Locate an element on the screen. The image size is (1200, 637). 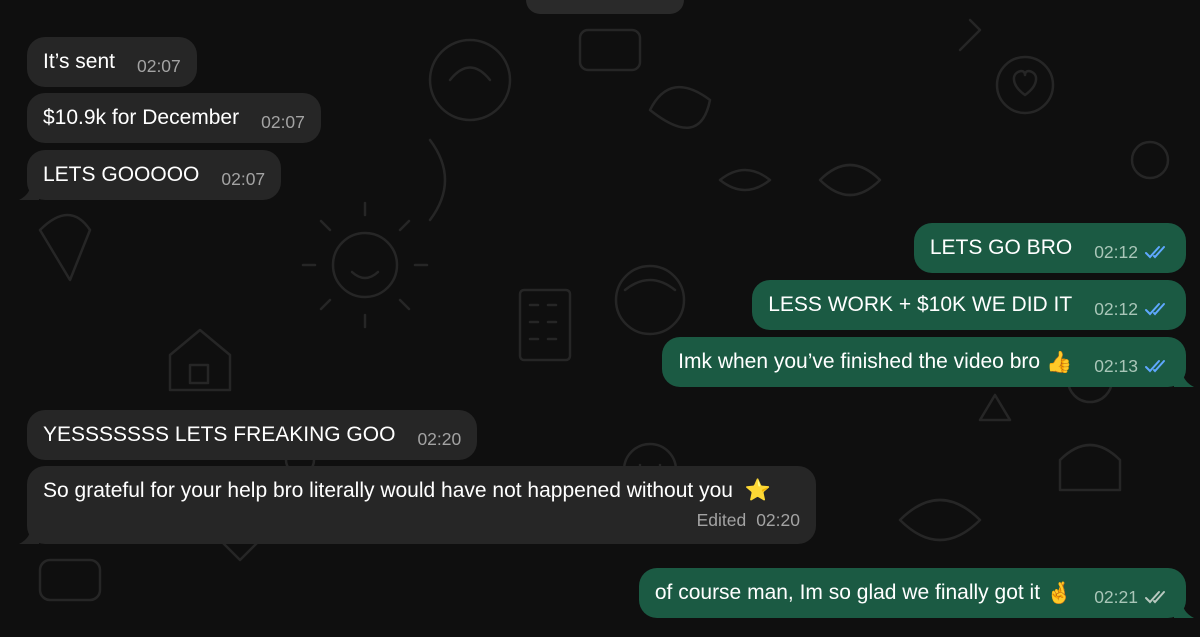
message-text: $10.9k for December is located at coordinates (141, 117).